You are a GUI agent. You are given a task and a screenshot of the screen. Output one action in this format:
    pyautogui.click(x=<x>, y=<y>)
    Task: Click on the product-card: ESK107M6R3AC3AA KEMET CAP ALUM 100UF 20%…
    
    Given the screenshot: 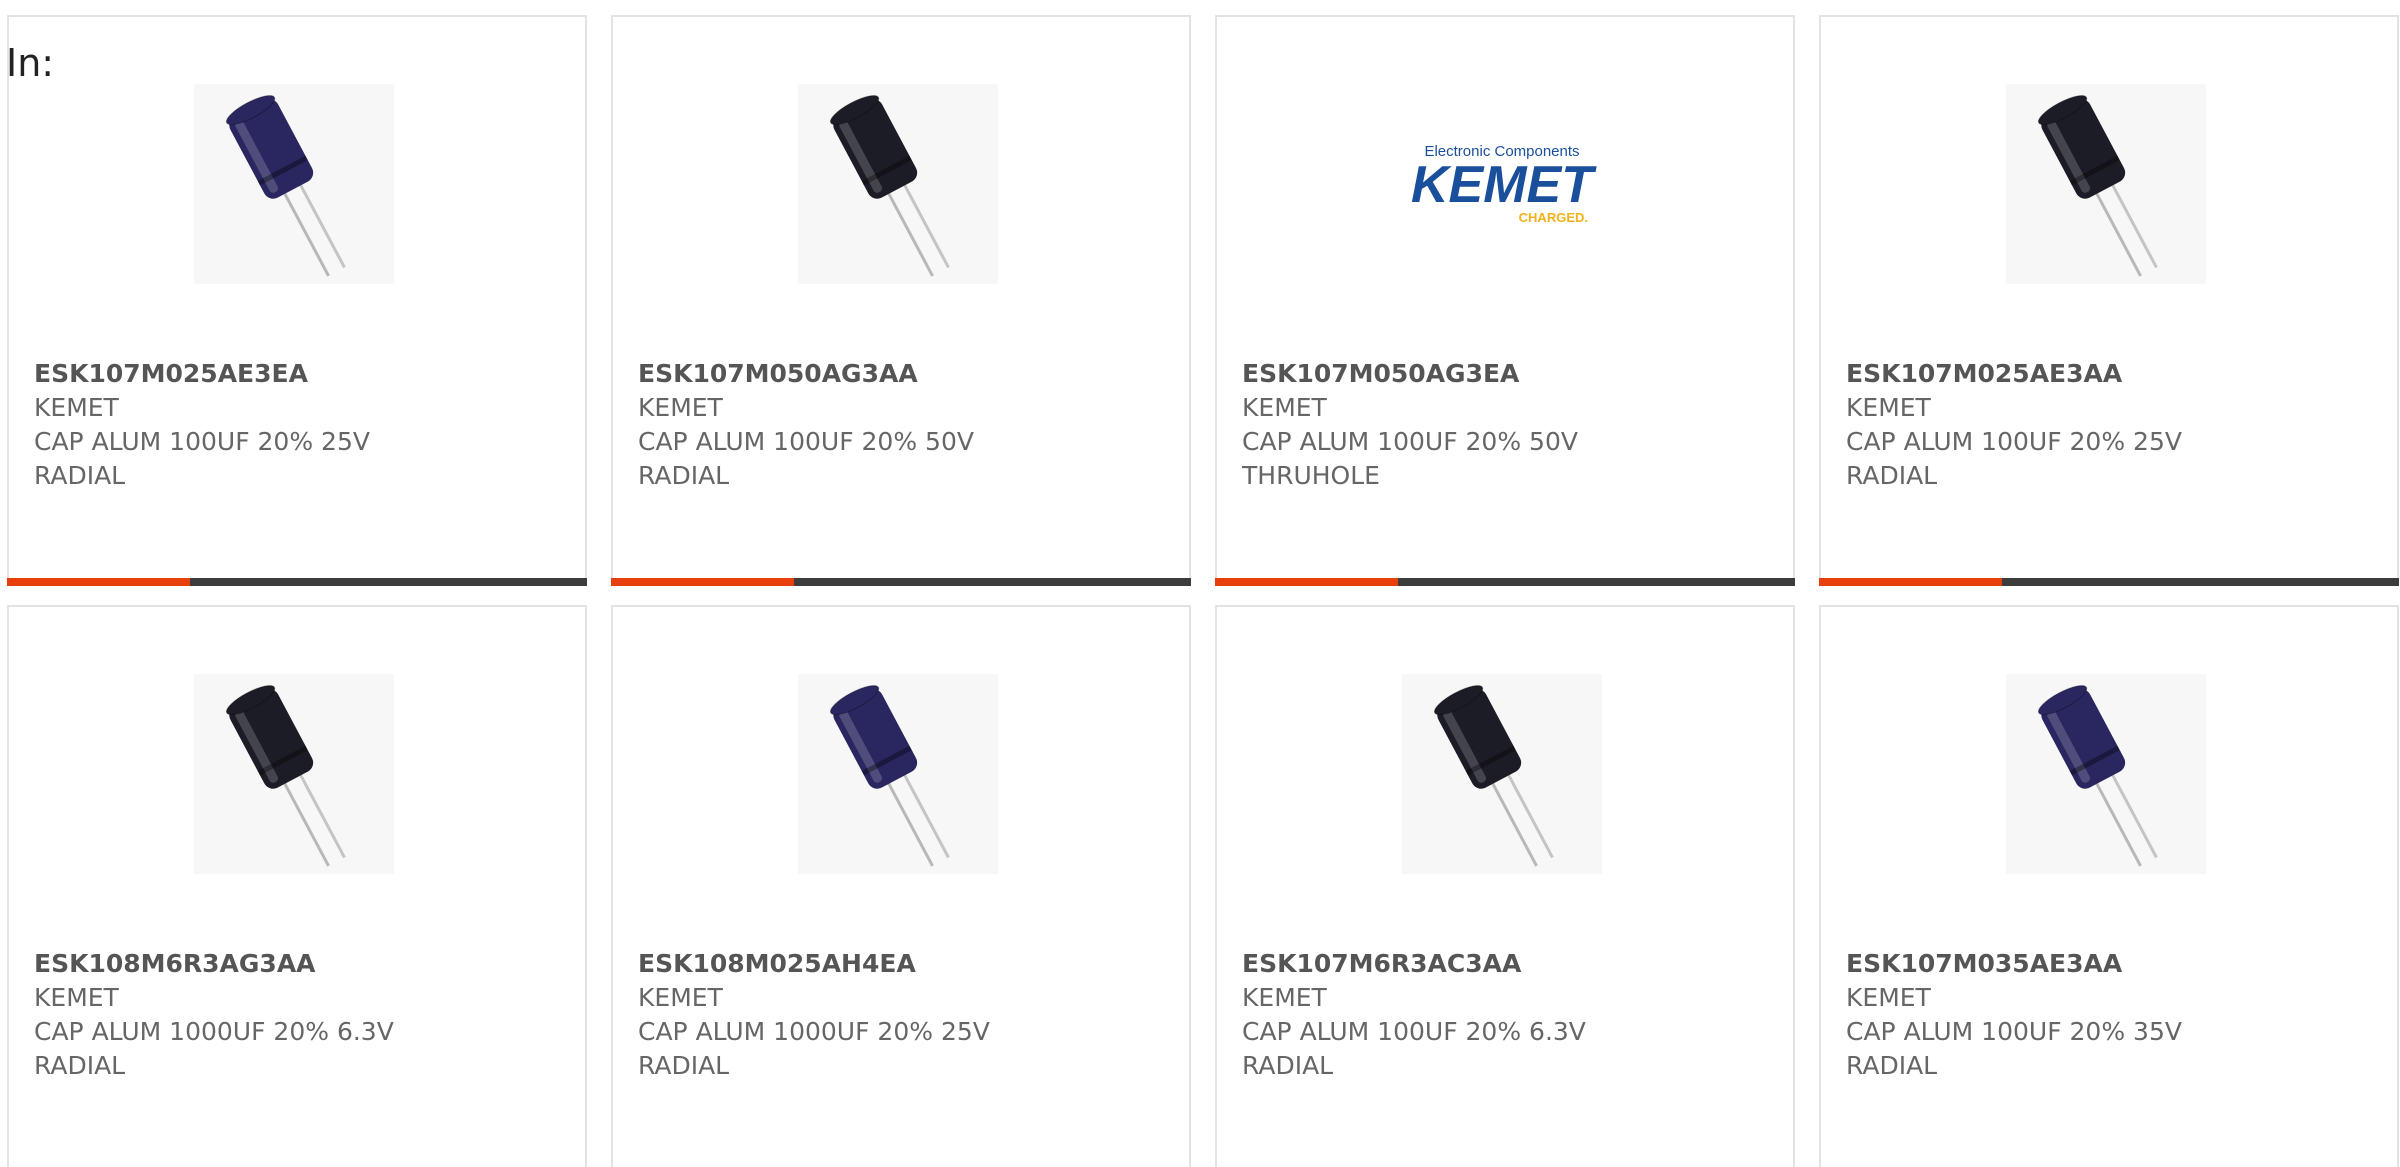 What is the action you would take?
    pyautogui.click(x=1505, y=886)
    